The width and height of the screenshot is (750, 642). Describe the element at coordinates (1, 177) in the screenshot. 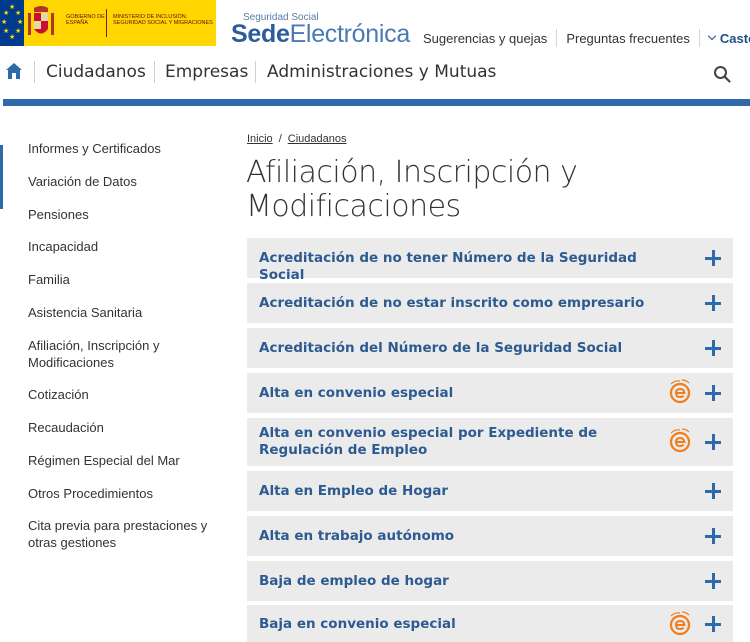

I see `sidebar-active-indicator` at that location.